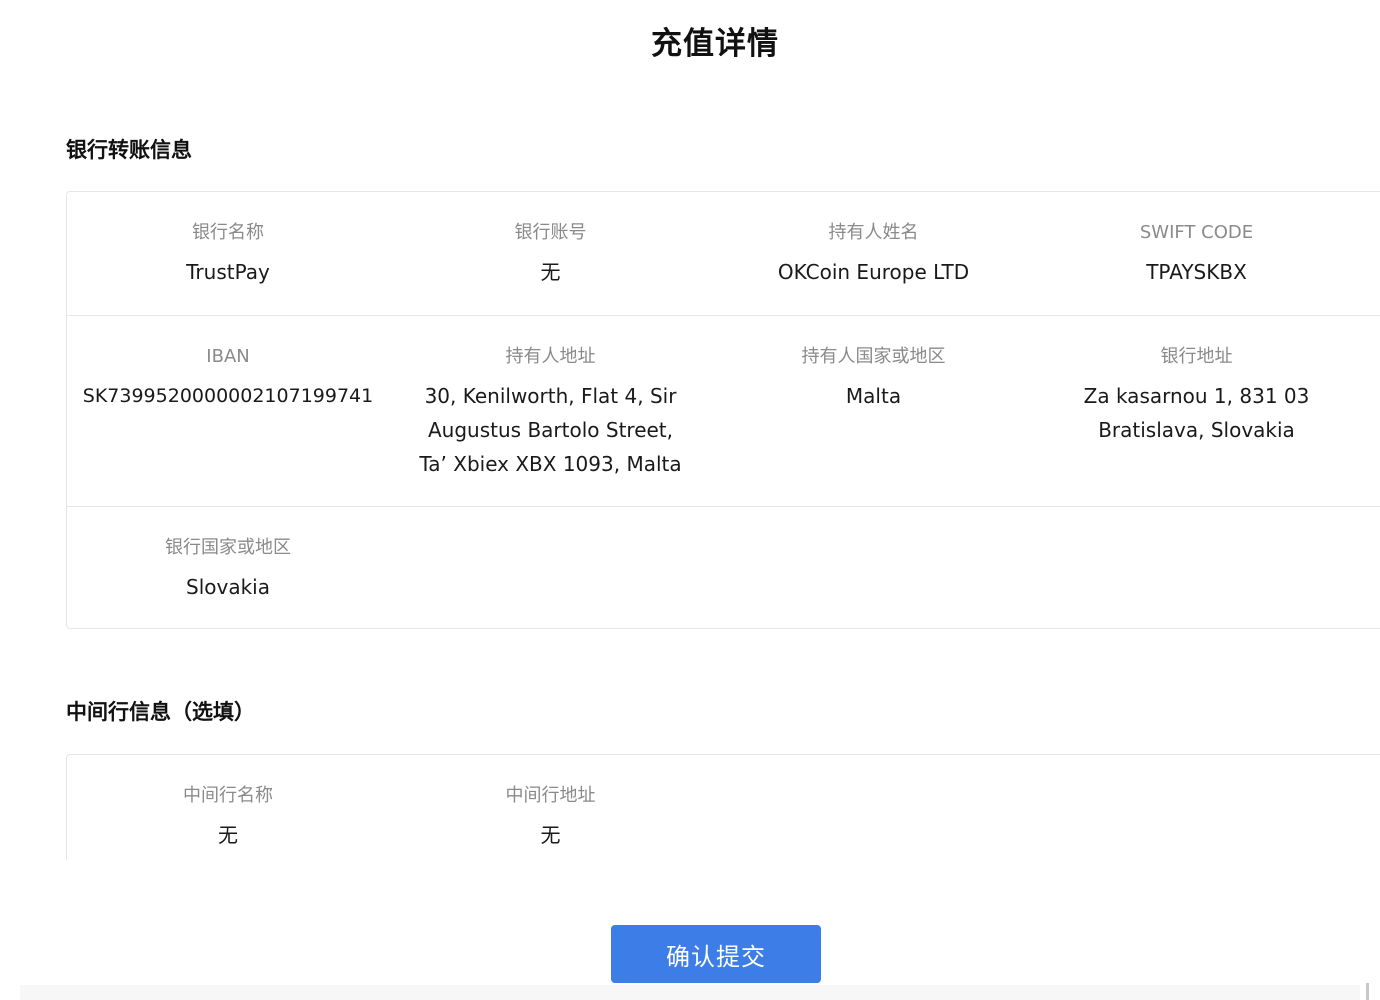 The image size is (1380, 1000). I want to click on holder-name-value: OKCoin Europe LTD, so click(873, 272).